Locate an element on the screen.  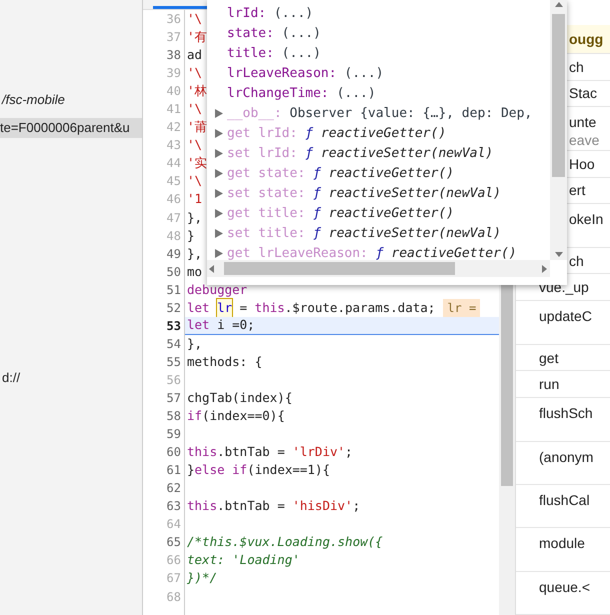
inline-value: lr = is located at coordinates (461, 307).